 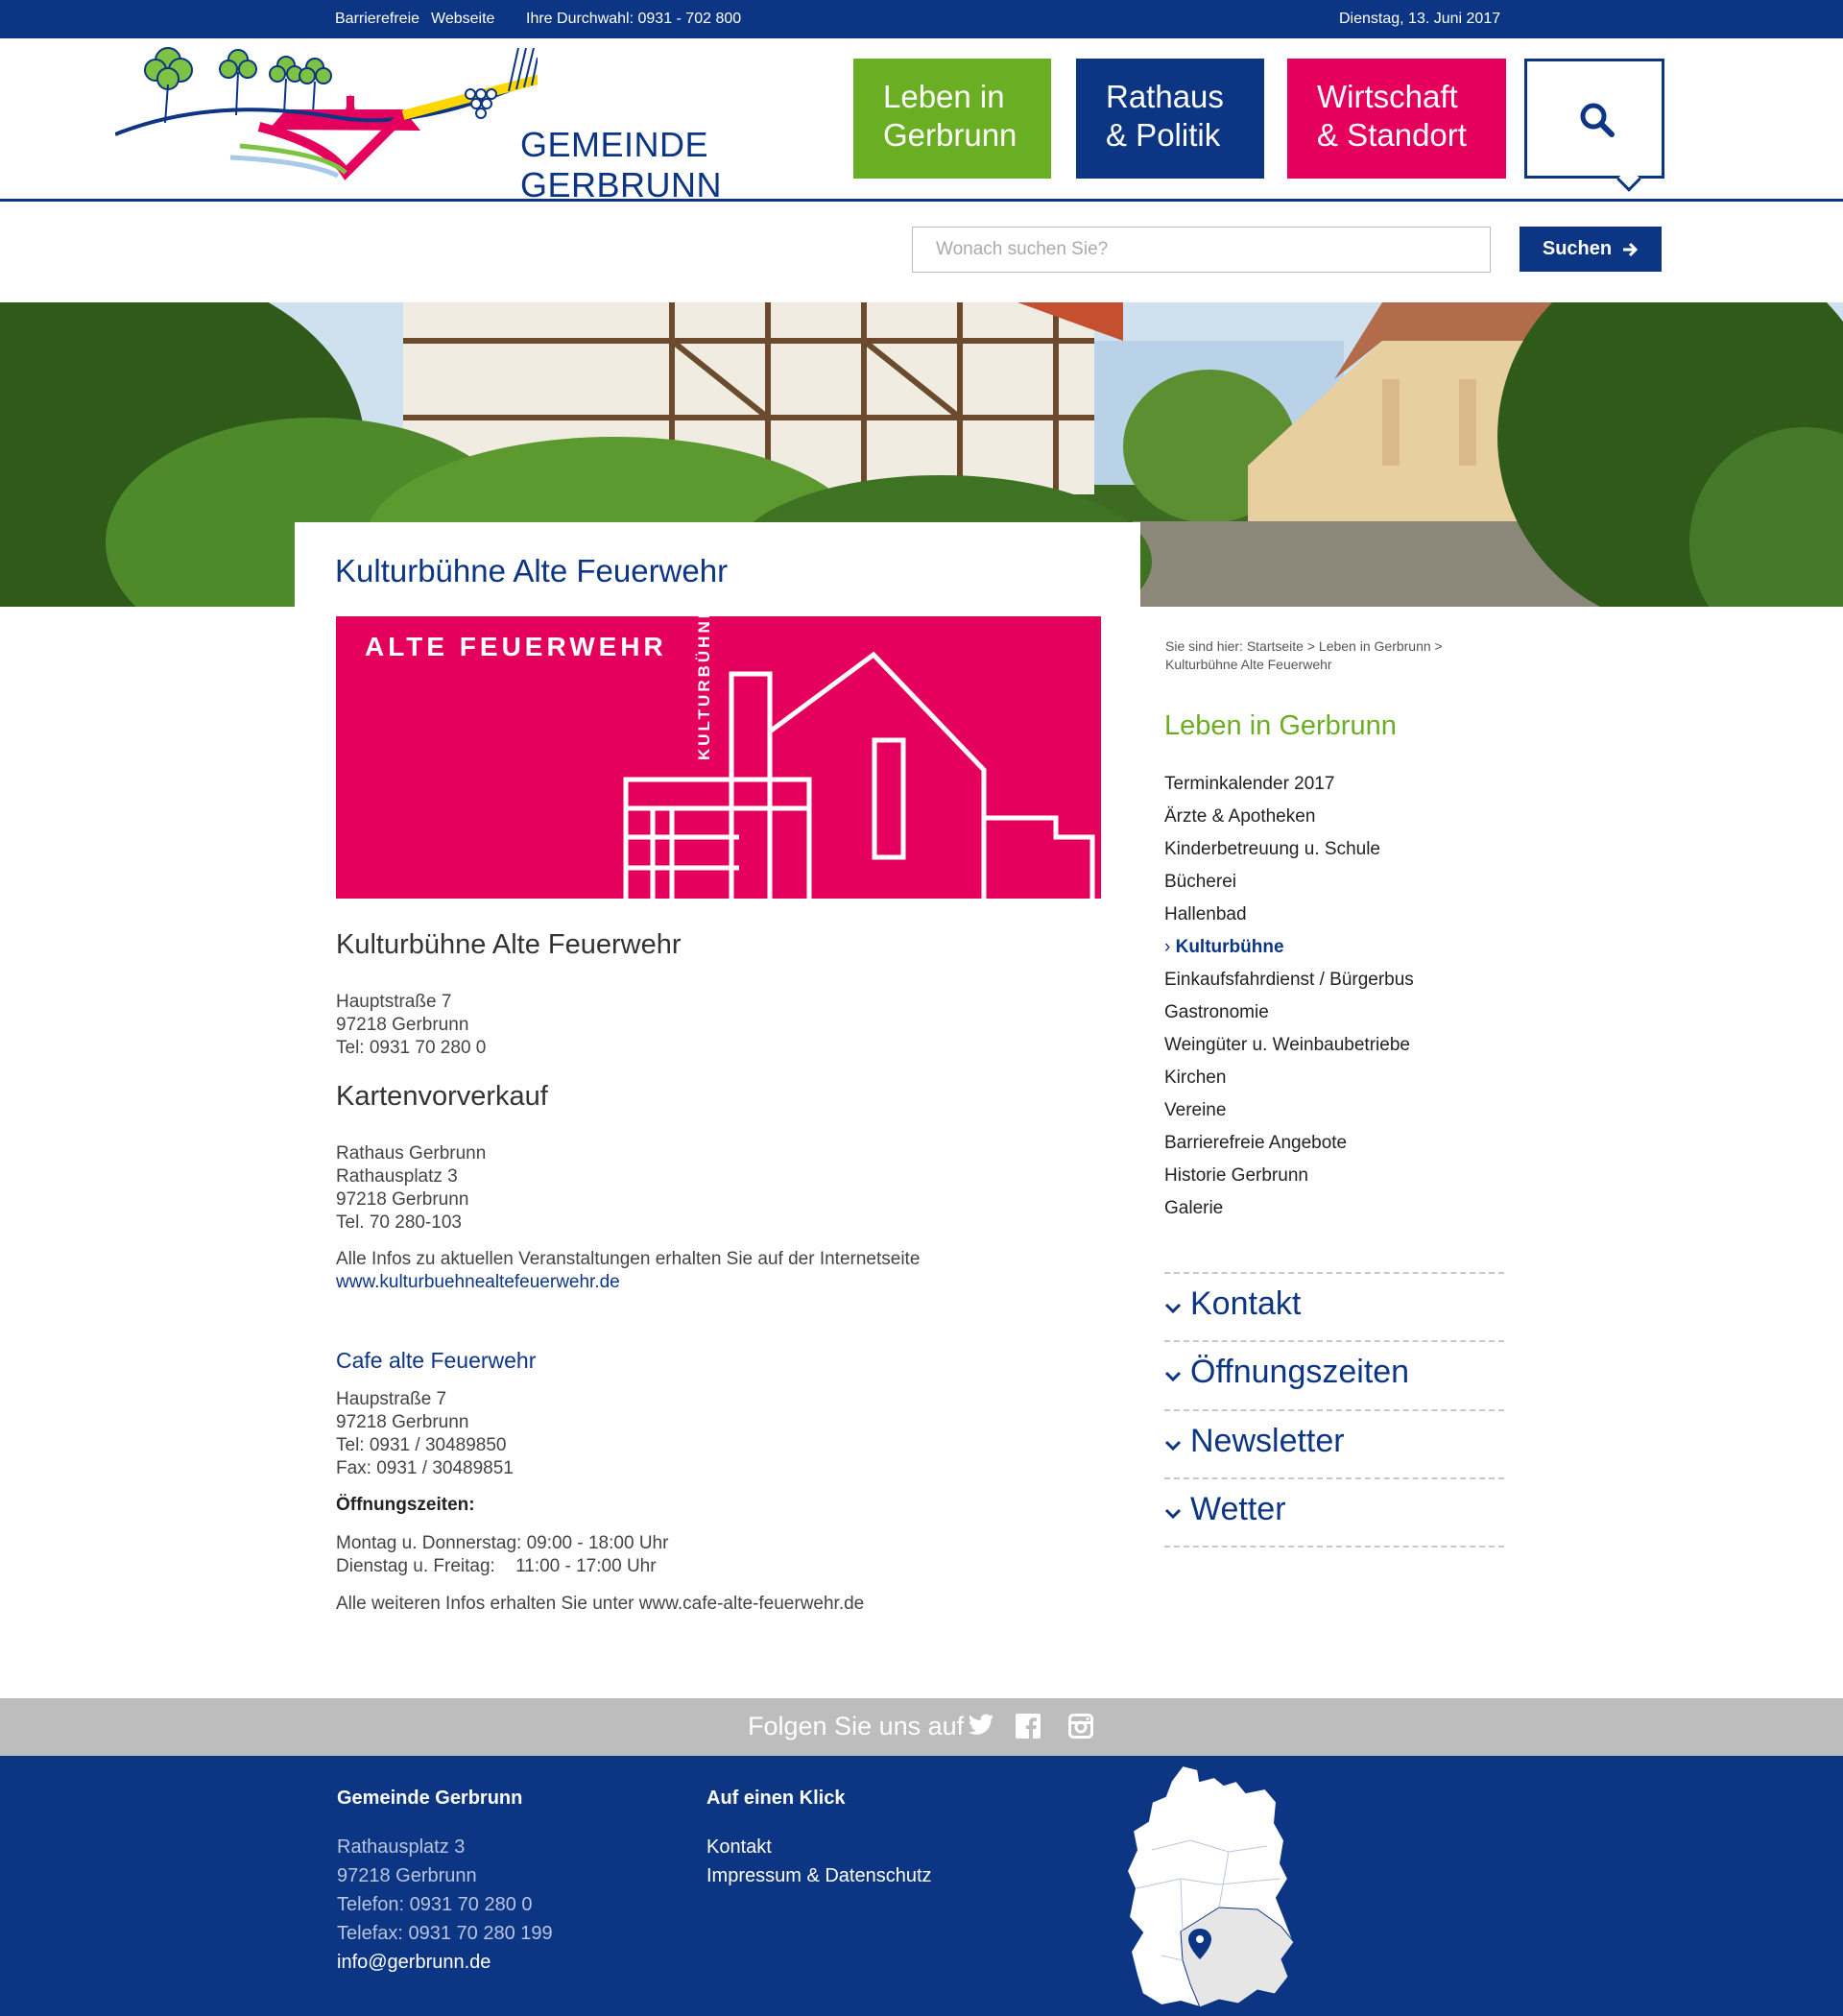 I want to click on accordion-oeffnungszeiten: Öffnungszeiten, so click(x=1334, y=1374).